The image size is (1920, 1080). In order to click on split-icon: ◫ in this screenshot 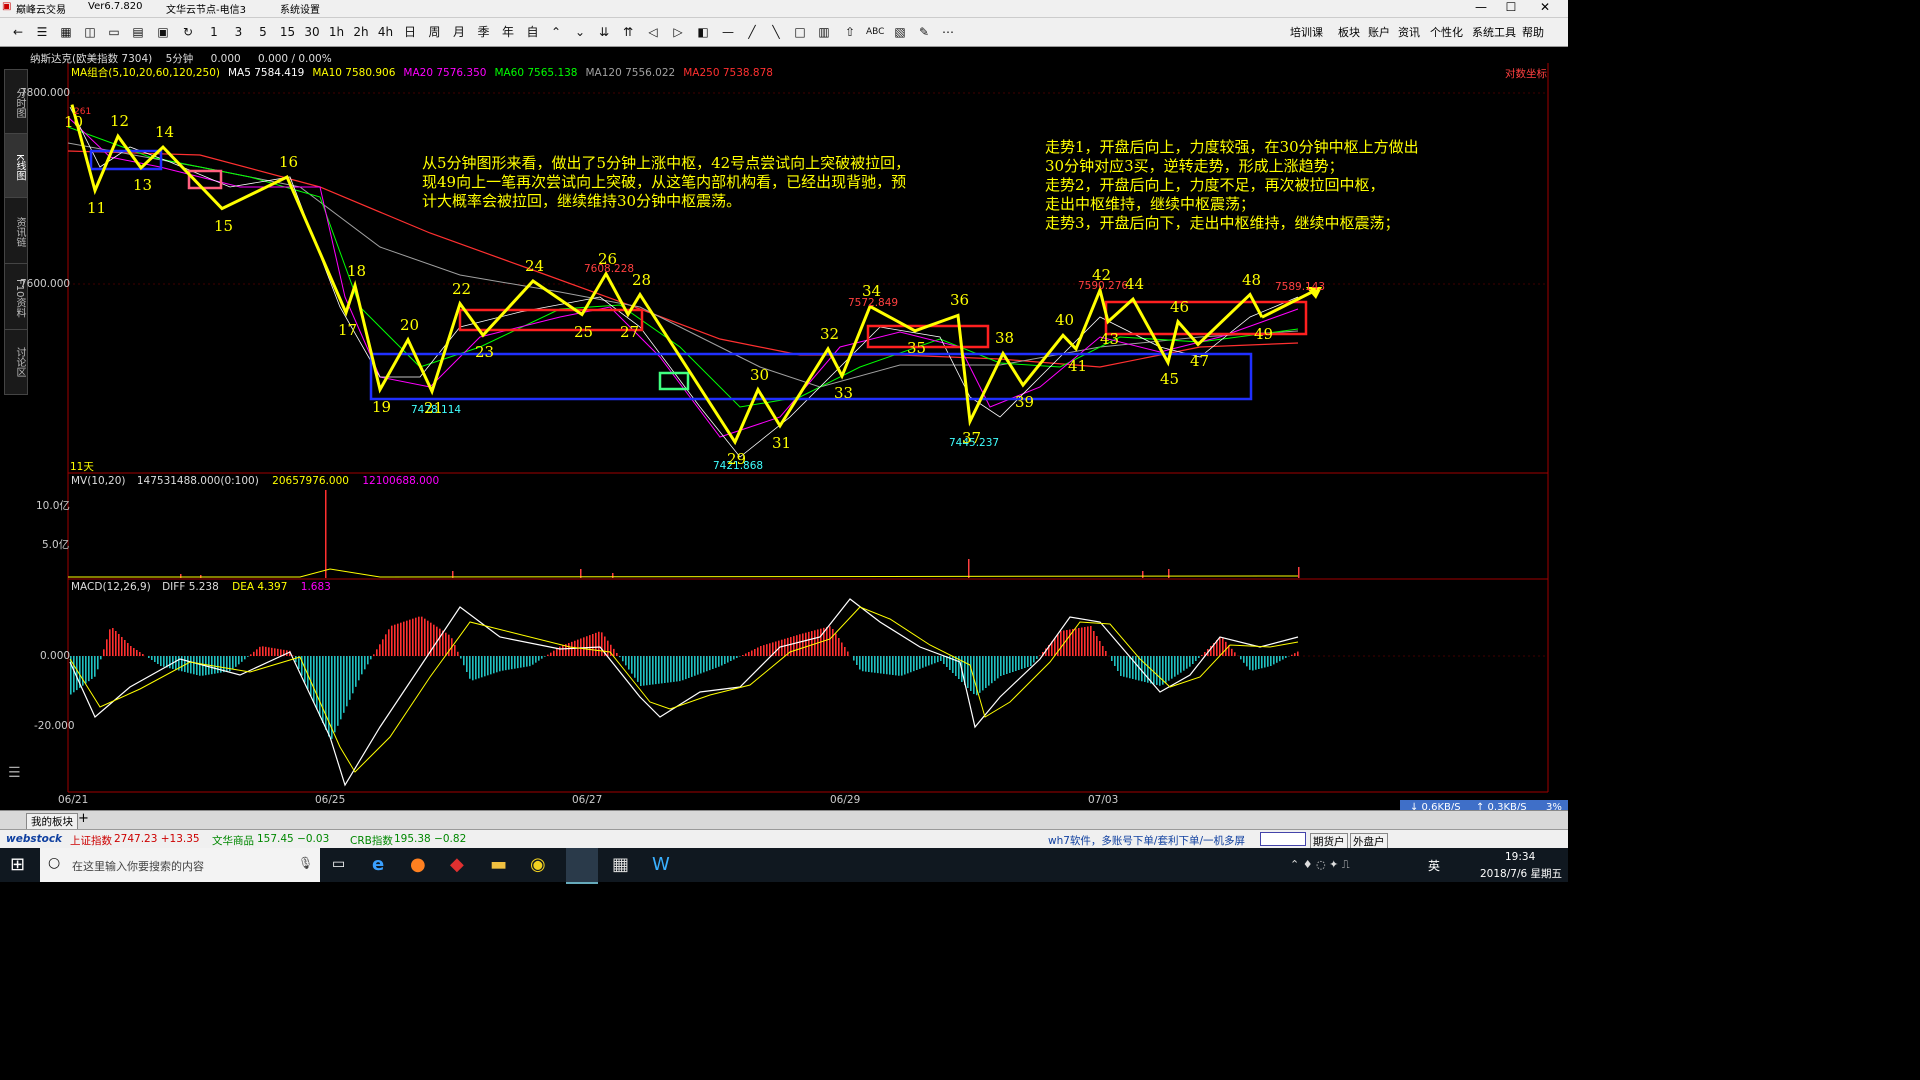, I will do `click(90, 32)`.